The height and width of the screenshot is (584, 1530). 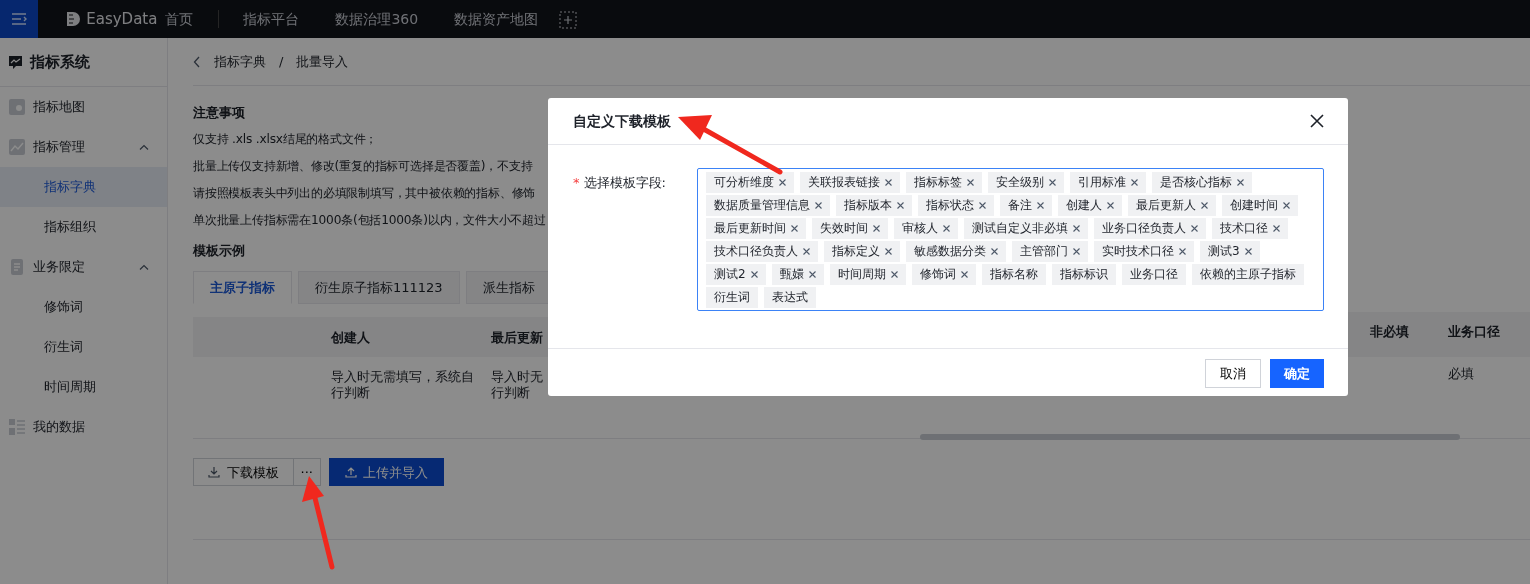 I want to click on tag: 技术口径负责人, so click(x=762, y=251).